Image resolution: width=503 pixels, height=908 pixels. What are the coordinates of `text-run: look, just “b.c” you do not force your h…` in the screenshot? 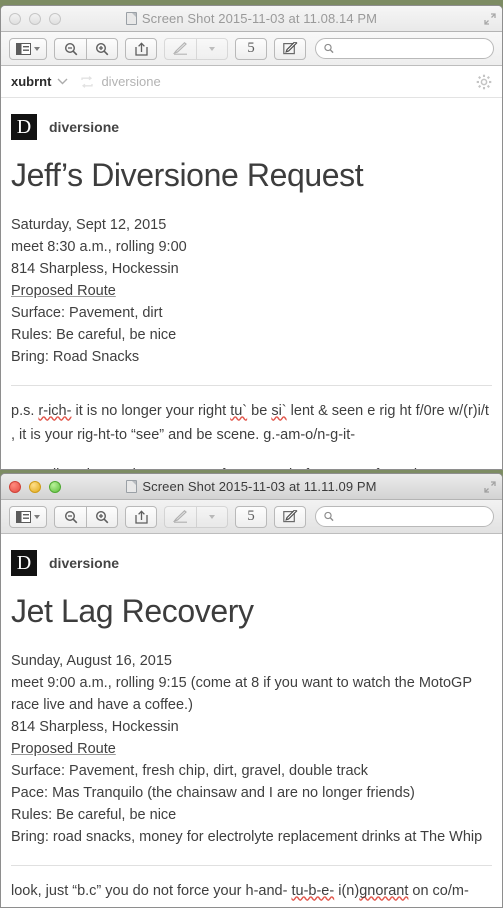 It's located at (151, 890).